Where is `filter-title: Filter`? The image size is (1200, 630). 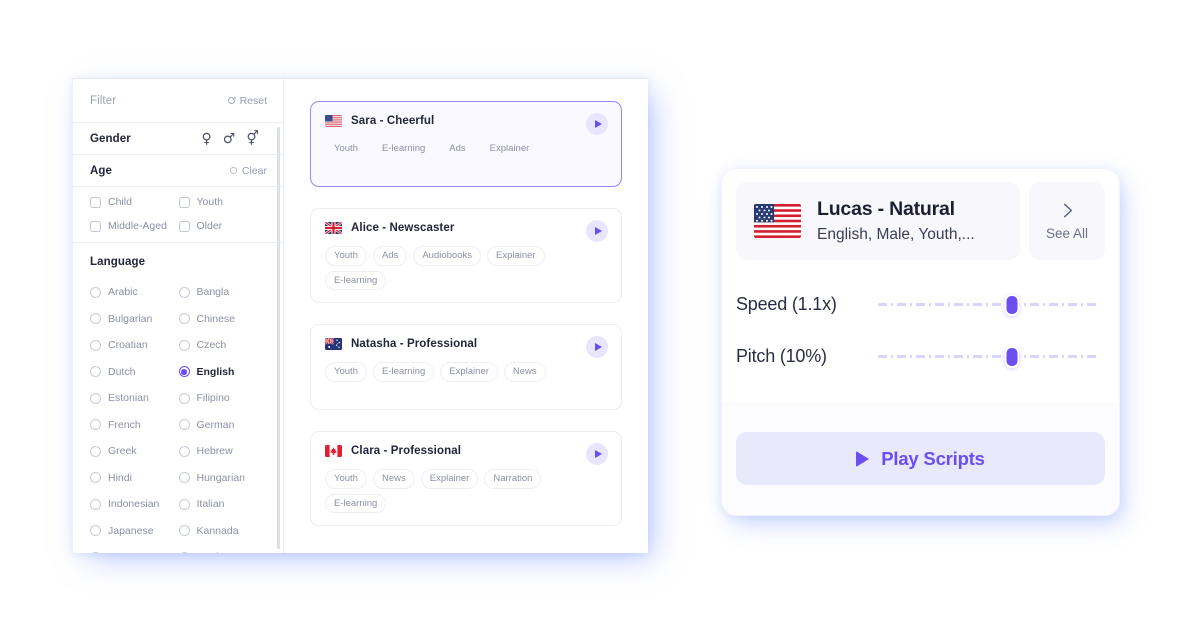 filter-title: Filter is located at coordinates (103, 100).